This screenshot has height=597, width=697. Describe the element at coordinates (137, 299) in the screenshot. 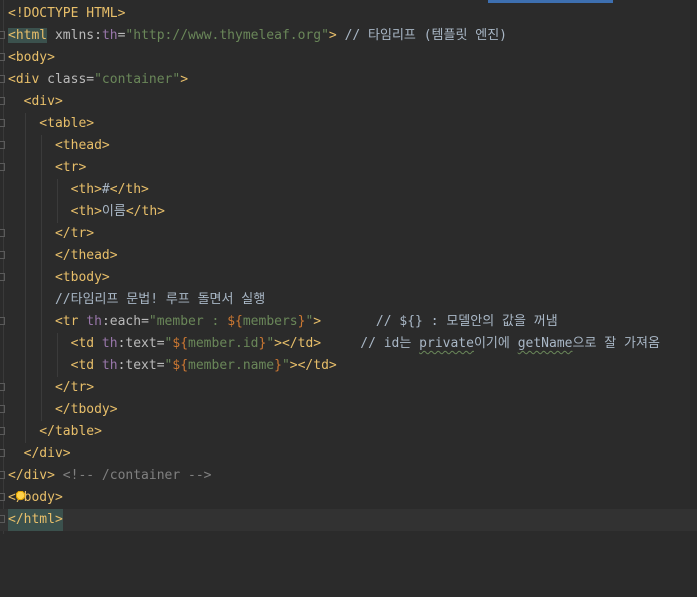

I see `korean-comment-text: //타임리프 문법! 루프 돌면서 실행` at that location.